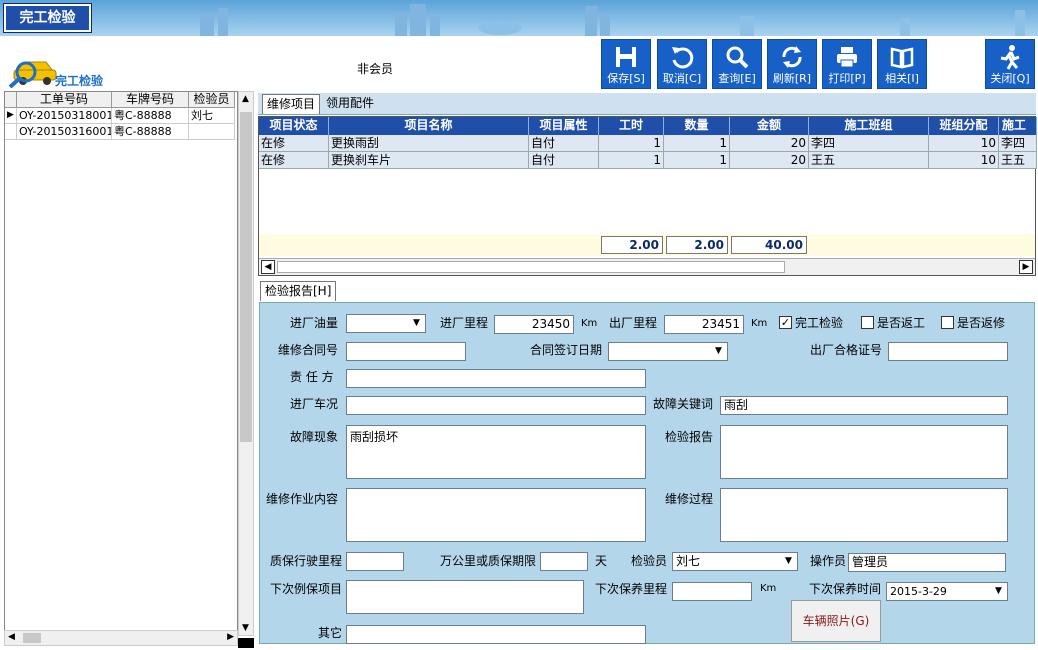  Describe the element at coordinates (948, 351) in the screenshot. I see `cert-input` at that location.